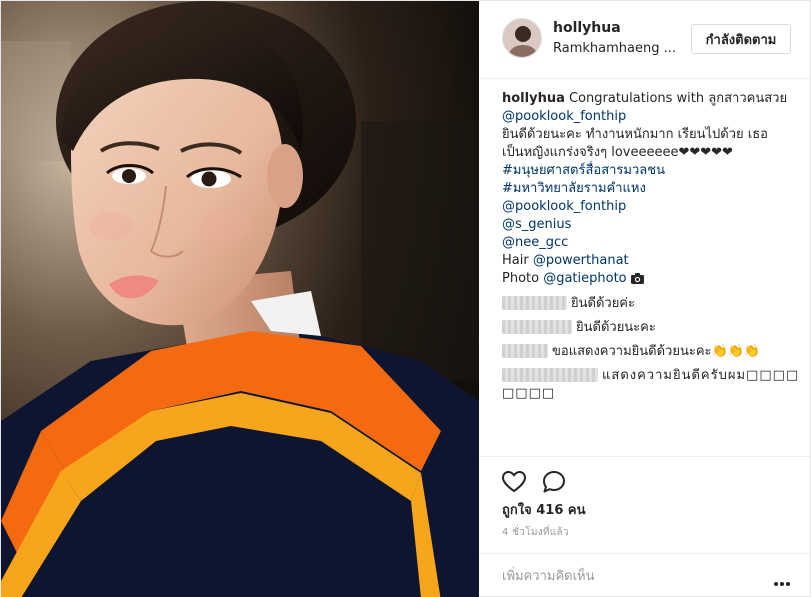 This screenshot has height=597, width=811. What do you see at coordinates (535, 532) in the screenshot?
I see `post-timestamp: 4 ชั่วโมงที่แล้ว` at bounding box center [535, 532].